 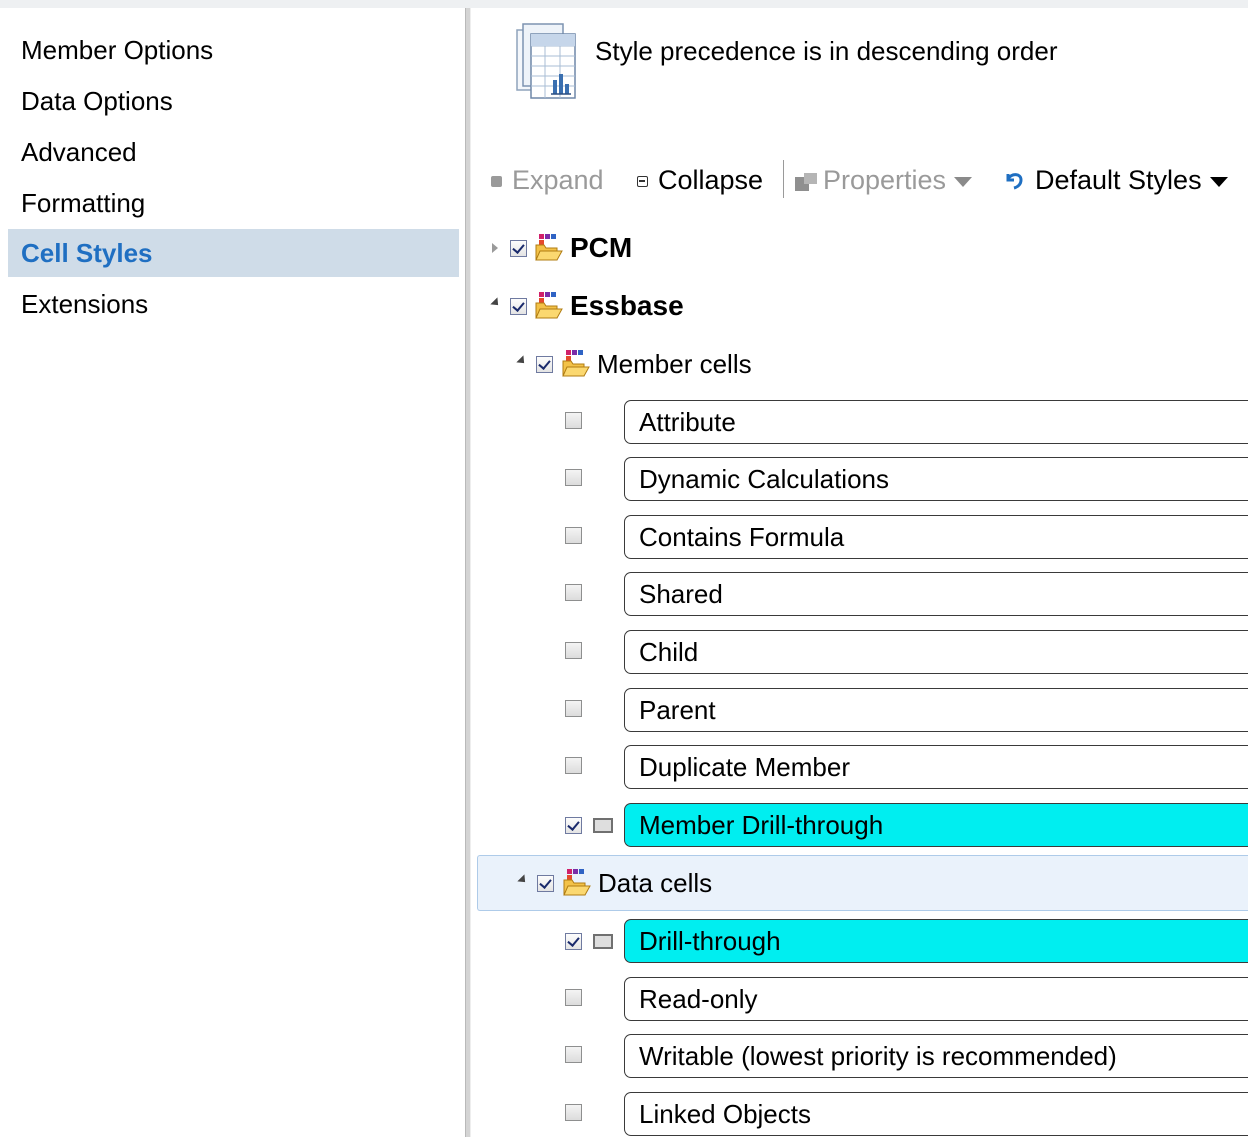 I want to click on style-row-child: Child, so click(x=859, y=652).